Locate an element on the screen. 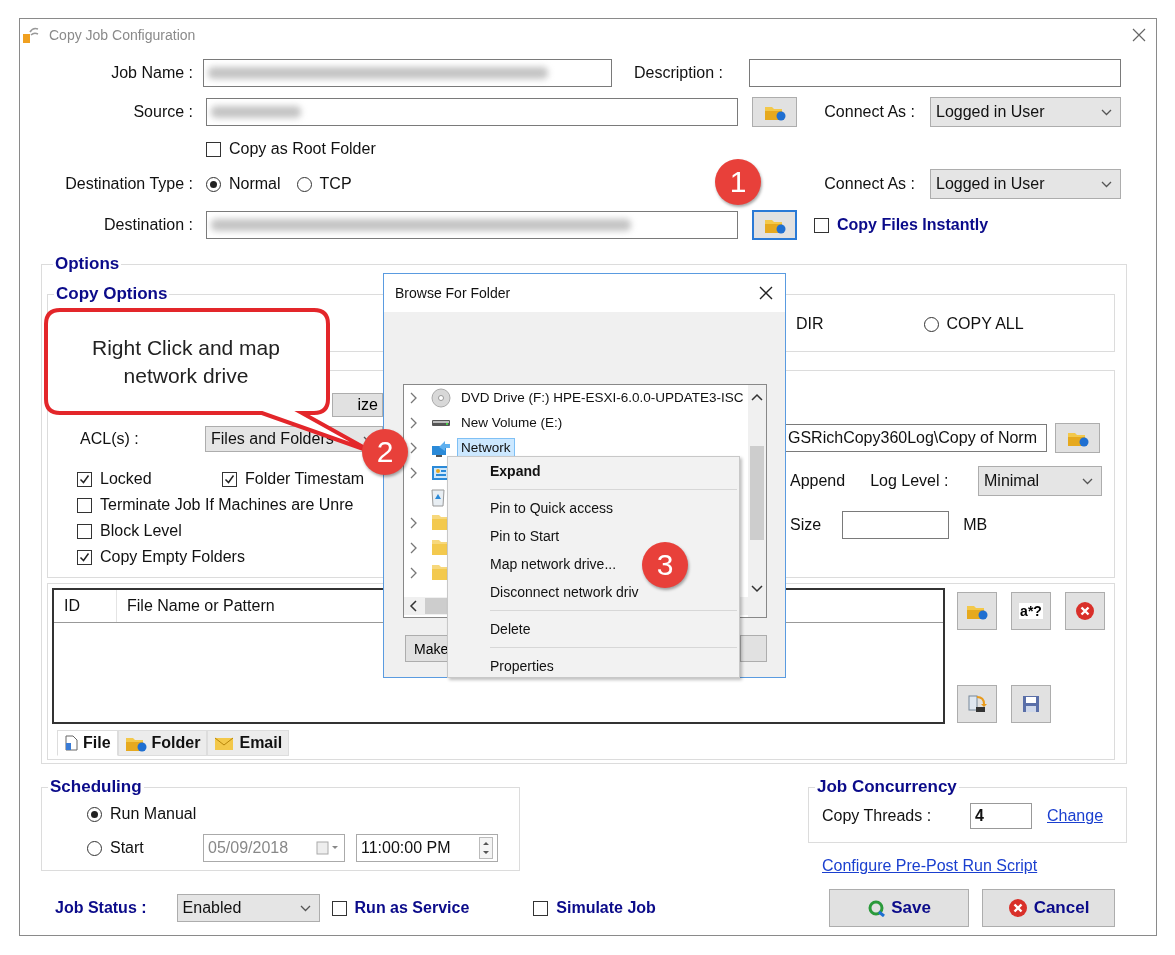 The height and width of the screenshot is (955, 1175). import-button is located at coordinates (977, 704).